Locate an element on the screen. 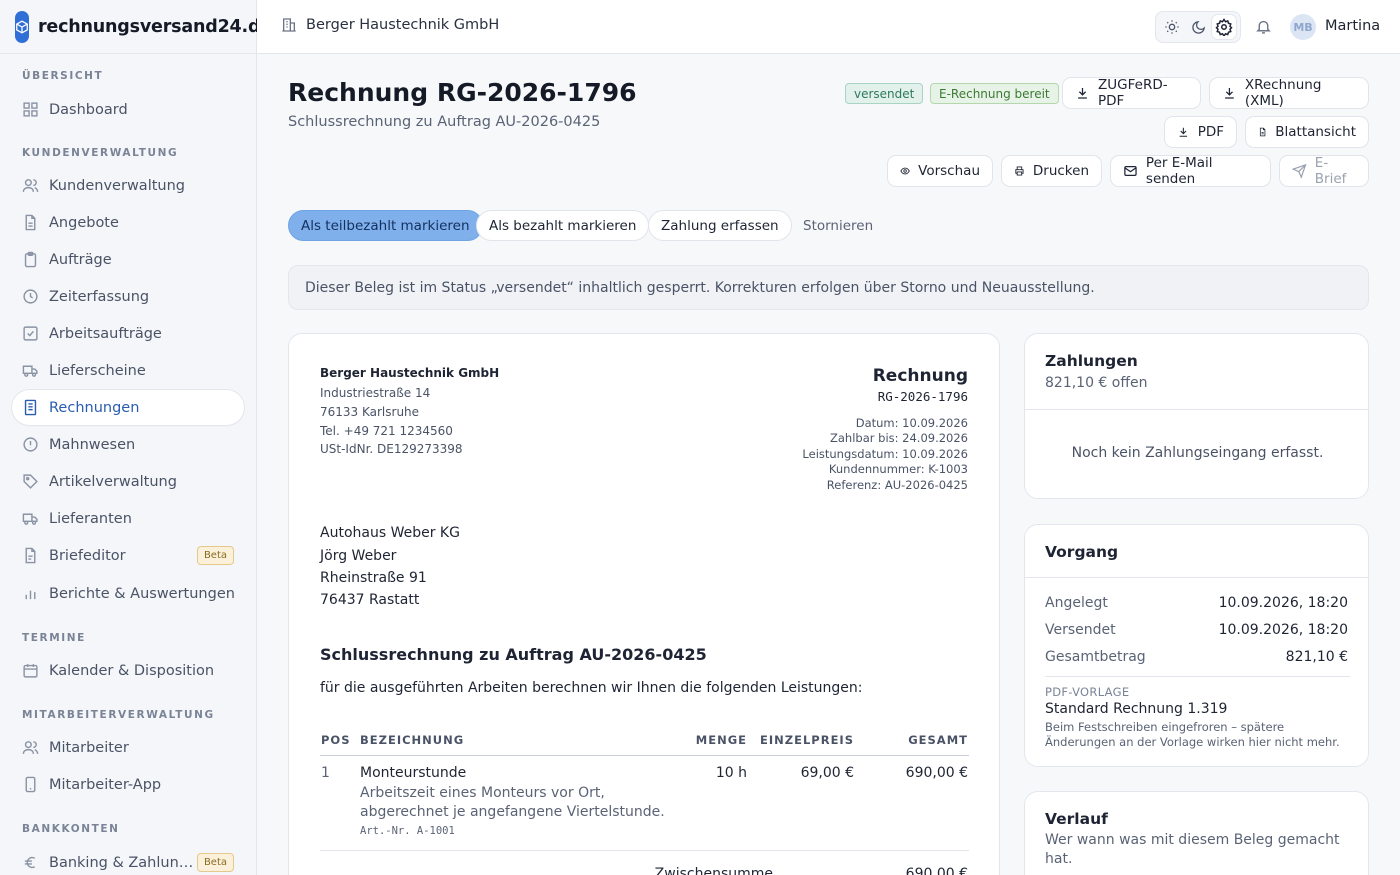  user-name: Martina is located at coordinates (1352, 26).